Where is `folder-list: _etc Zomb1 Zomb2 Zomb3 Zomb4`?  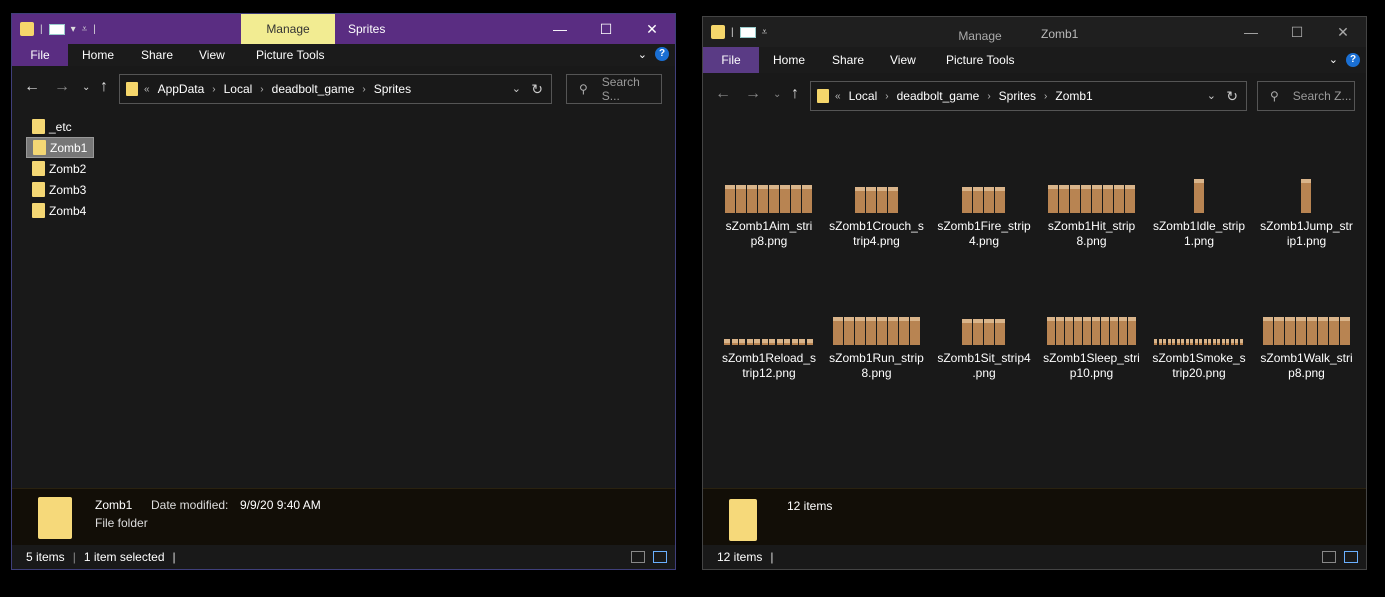
folder-list: _etc Zomb1 Zomb2 Zomb3 Zomb4 is located at coordinates (60, 168).